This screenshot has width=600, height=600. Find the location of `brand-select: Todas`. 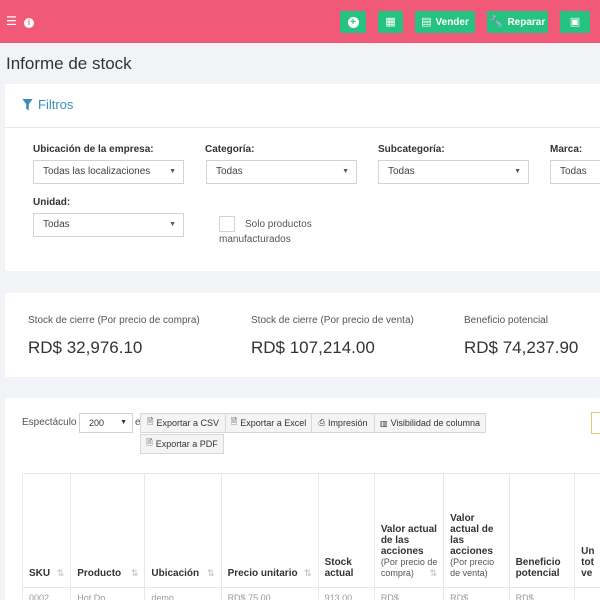

brand-select: Todas is located at coordinates (575, 172).